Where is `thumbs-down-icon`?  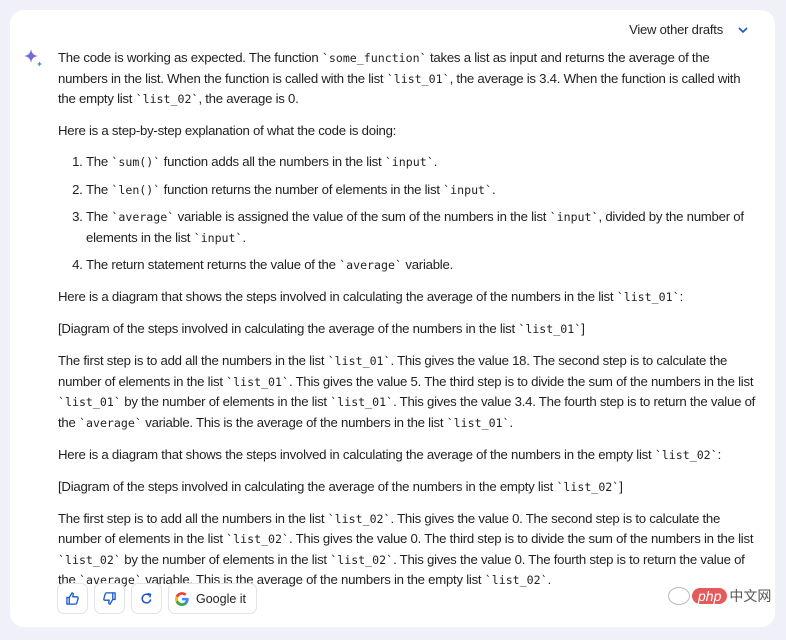
thumbs-down-icon is located at coordinates (109, 598).